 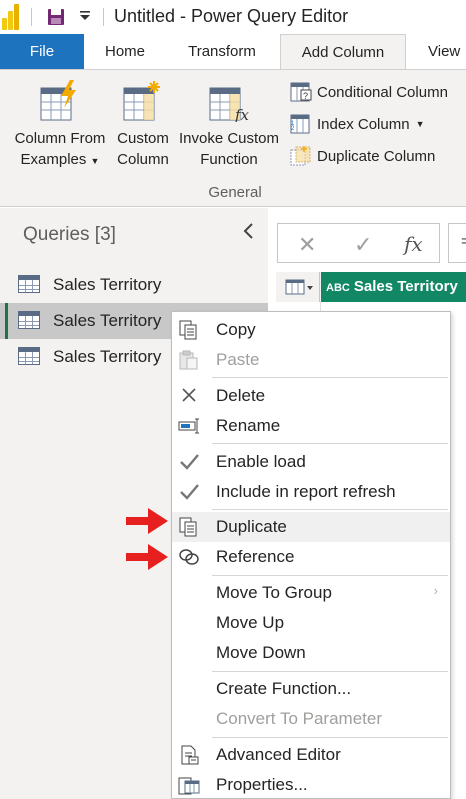 I want to click on menu-item-advanced-editor: Advanced Editor, so click(x=311, y=755).